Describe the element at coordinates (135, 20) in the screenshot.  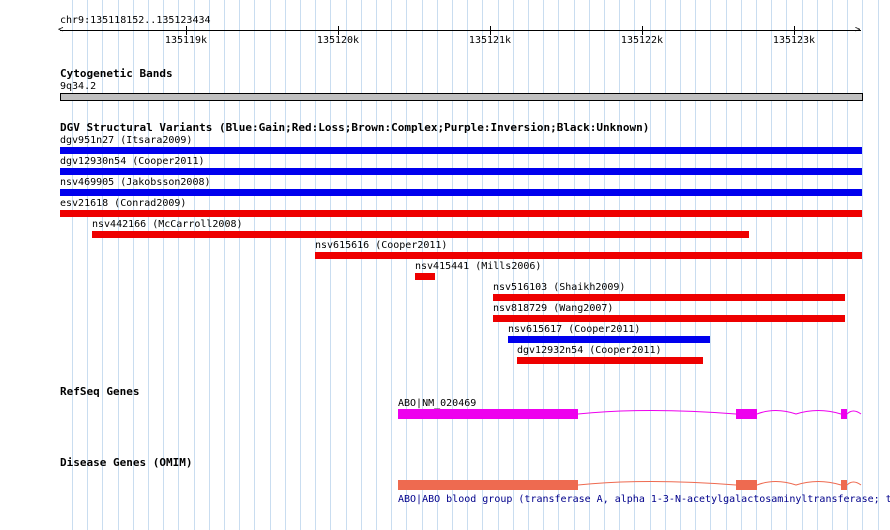
I see `ruler-location: chr9:135118152..135123434` at that location.